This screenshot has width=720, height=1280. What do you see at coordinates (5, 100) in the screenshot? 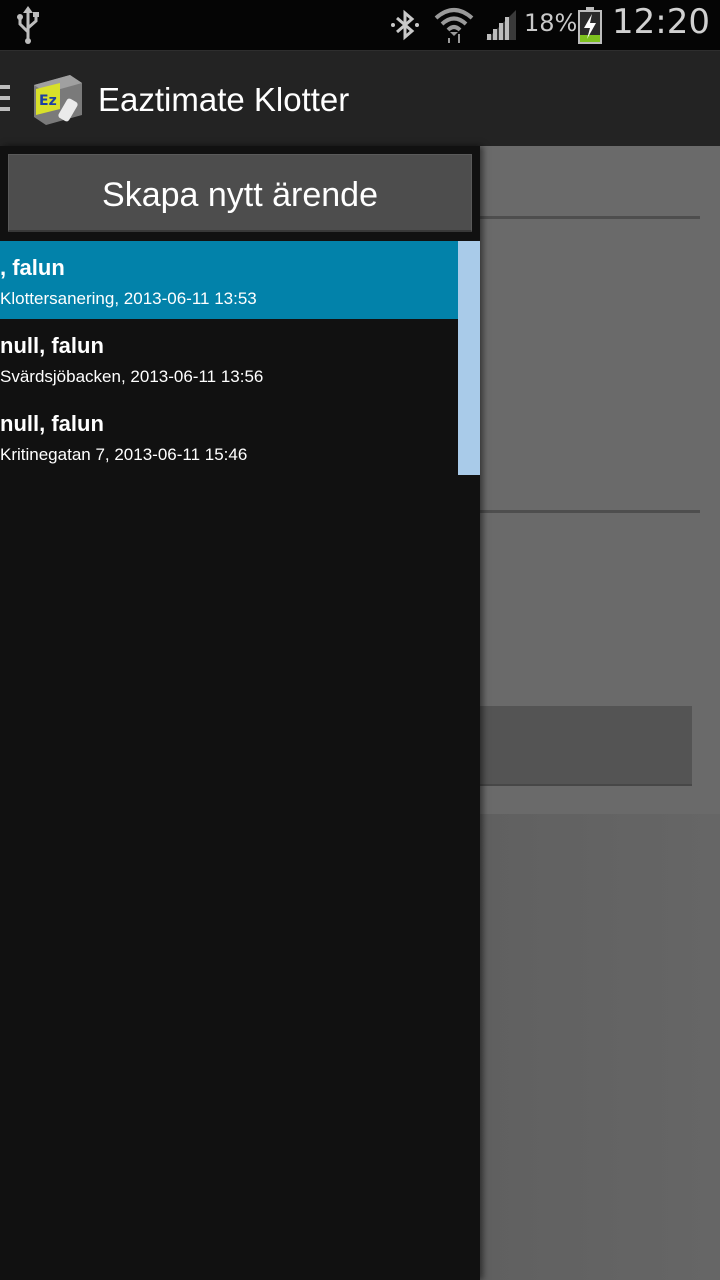
I see `drawer-indicator-icon` at bounding box center [5, 100].